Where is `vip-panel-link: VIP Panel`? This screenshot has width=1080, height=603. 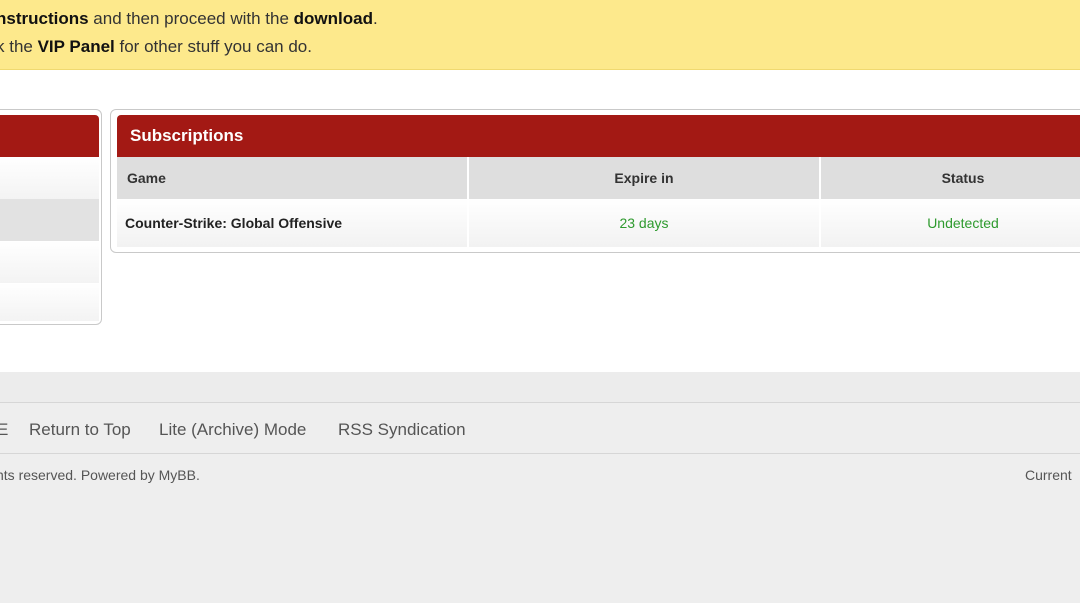 vip-panel-link: VIP Panel is located at coordinates (76, 46).